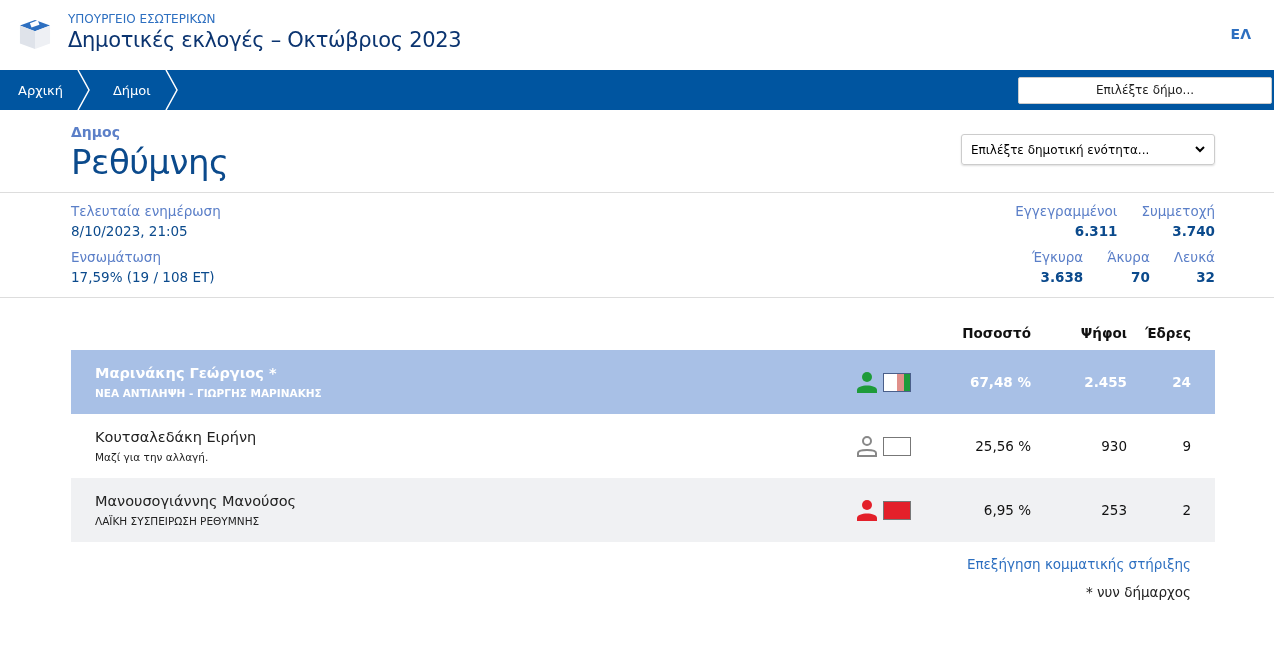 The width and height of the screenshot is (1274, 645). What do you see at coordinates (643, 510) in the screenshot?
I see `candidate-row: Μανουσογιάννης Μανούσος ΛΑΪΚΗ ΣΥΣΠΕΙΡΩΣΗ ΡΕΘΥΜΝΗΣ 6,95 % 253 2` at bounding box center [643, 510].